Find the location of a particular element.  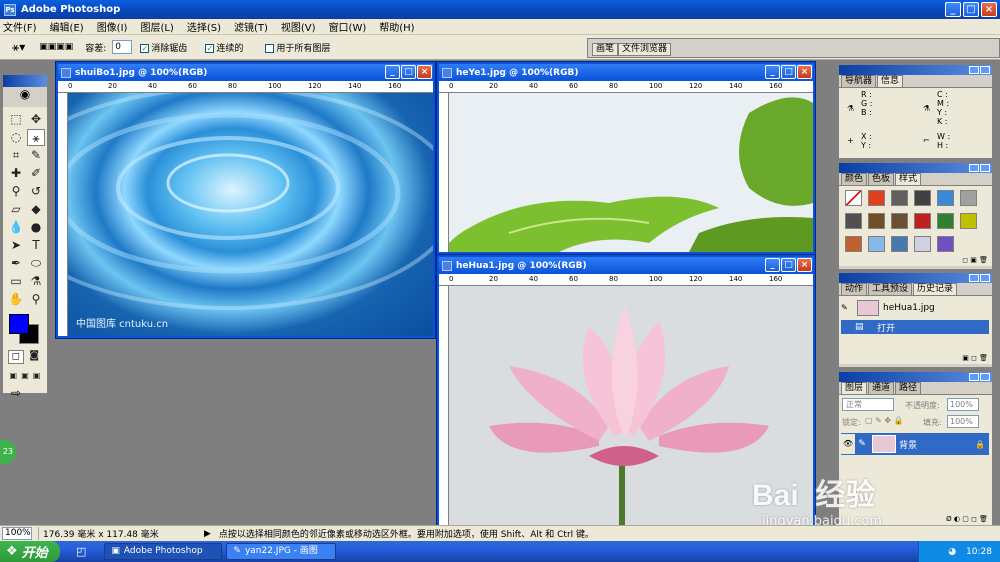

contiguous-checkbox: ✓ 连续的 is located at coordinates (224, 47).